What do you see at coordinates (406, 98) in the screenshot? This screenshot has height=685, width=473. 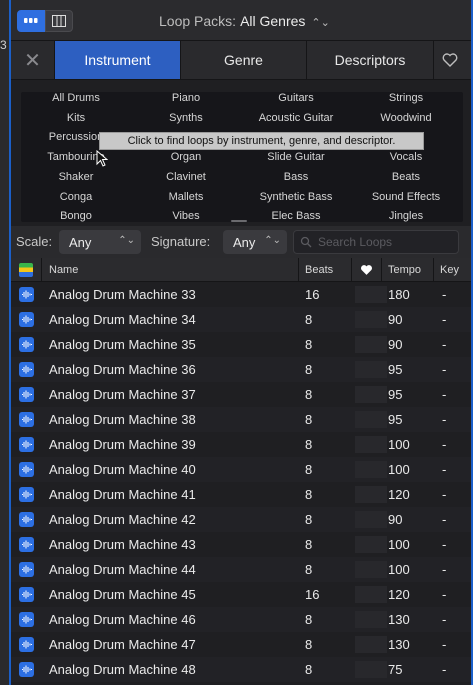 I see `keyword-button: Strings` at bounding box center [406, 98].